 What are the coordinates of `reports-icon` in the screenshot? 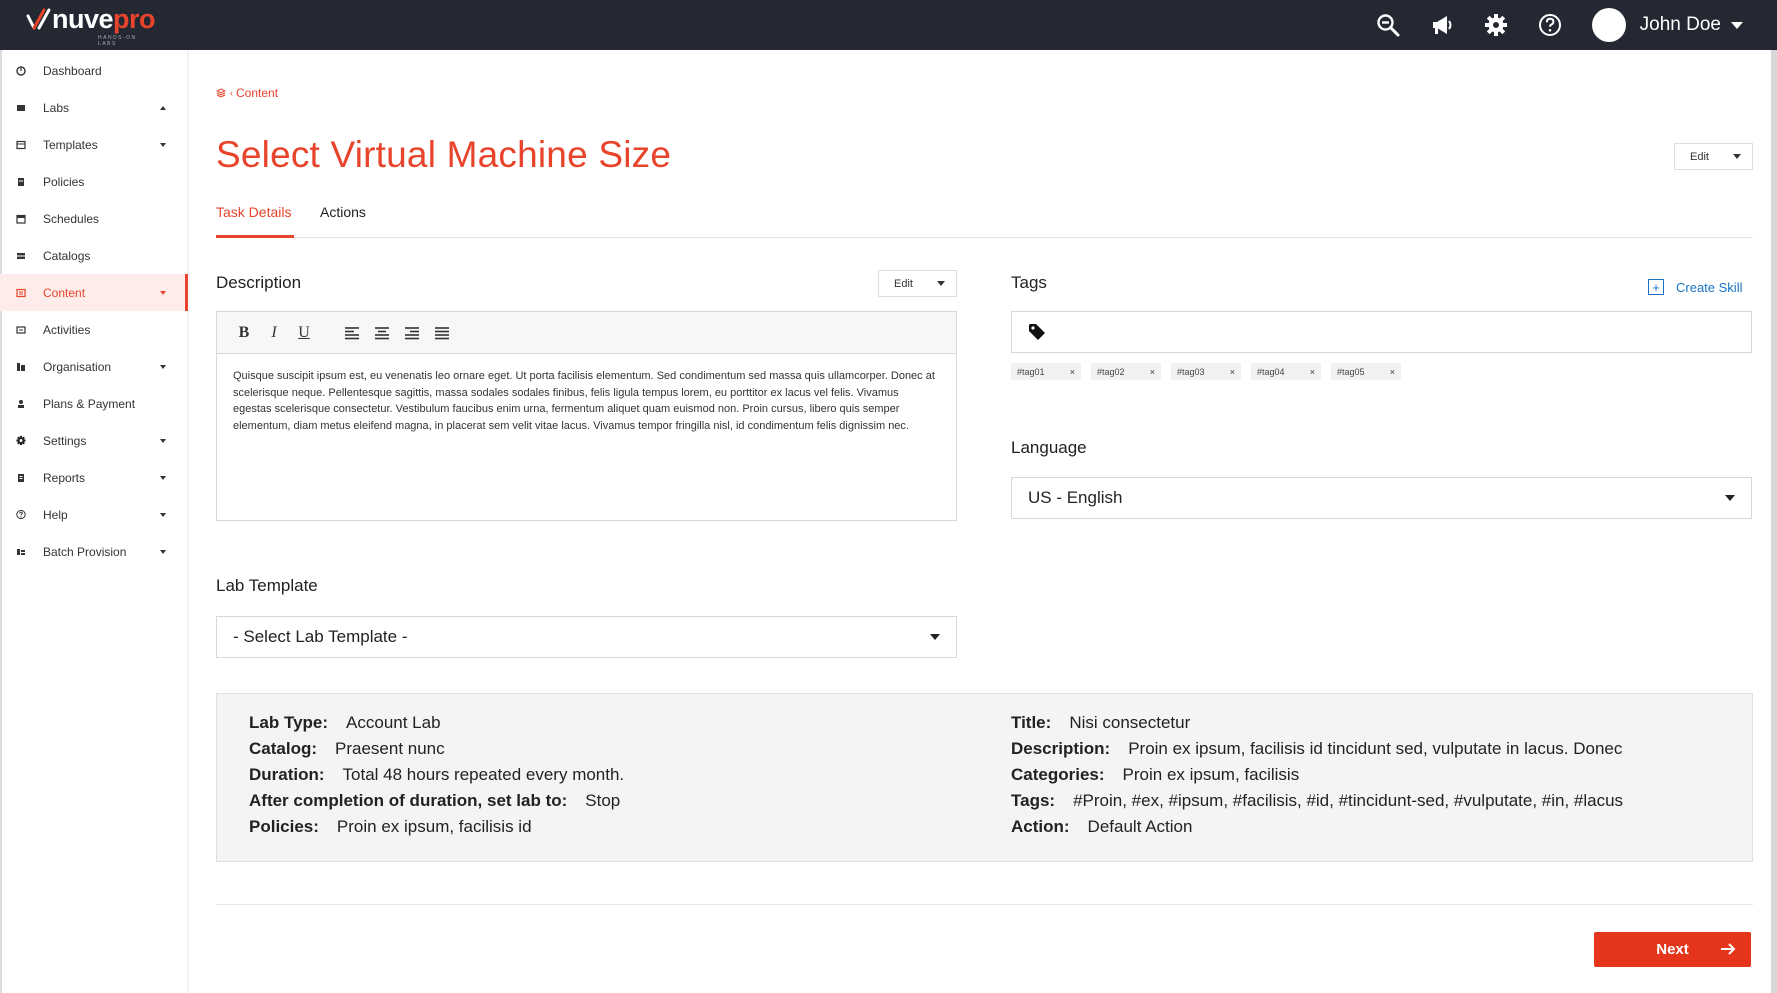 It's located at (21, 478).